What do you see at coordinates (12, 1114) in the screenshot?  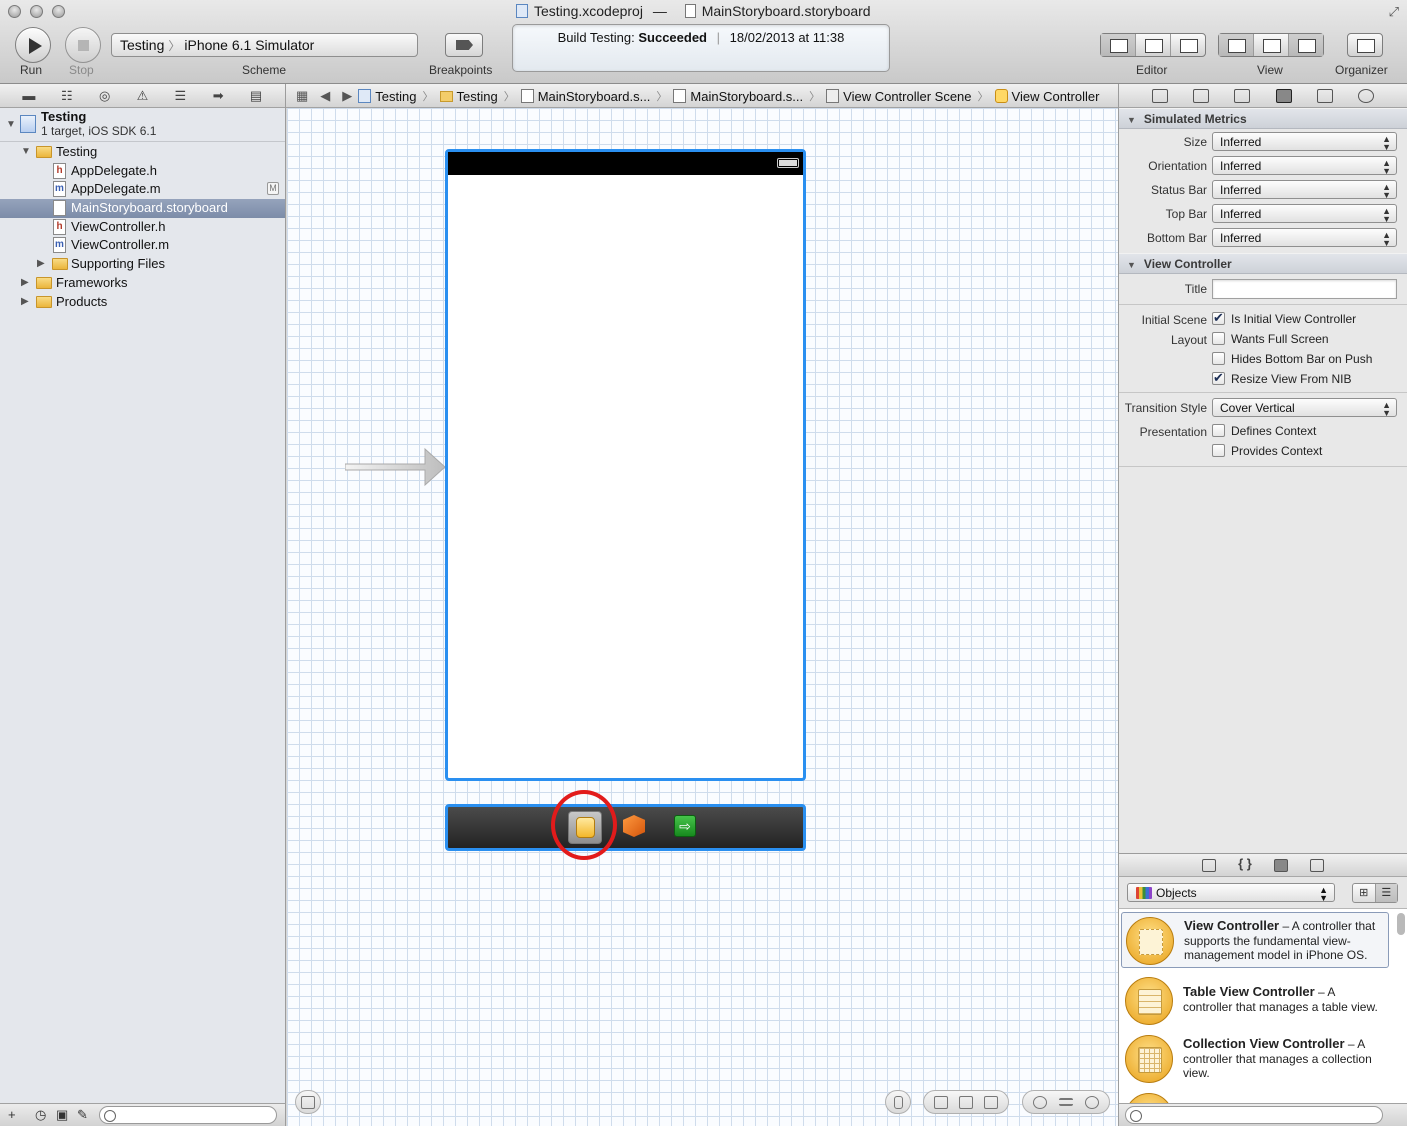 I see `add-icon: +` at bounding box center [12, 1114].